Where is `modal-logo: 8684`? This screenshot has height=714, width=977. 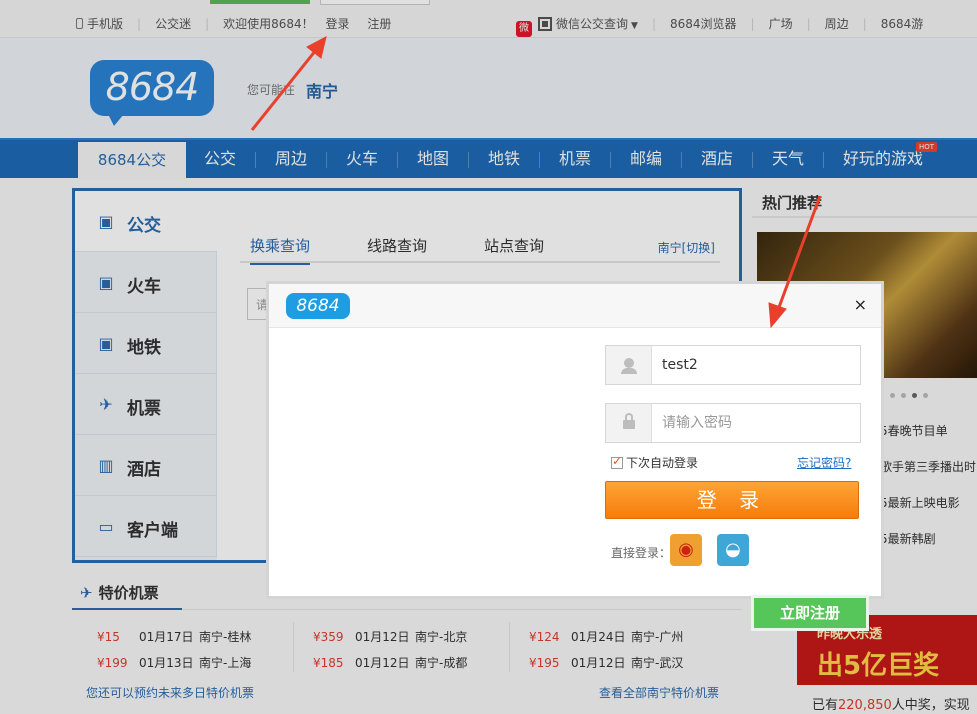 modal-logo: 8684 is located at coordinates (318, 306).